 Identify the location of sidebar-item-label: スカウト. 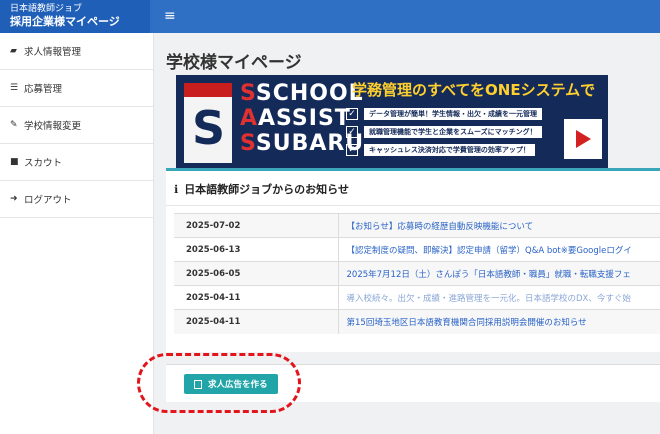
(43, 163).